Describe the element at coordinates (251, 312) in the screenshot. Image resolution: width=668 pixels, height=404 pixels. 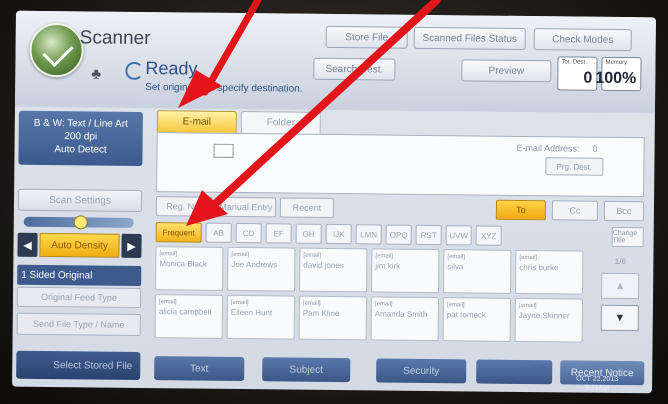
I see `destination-name: Eileen Hunt` at that location.